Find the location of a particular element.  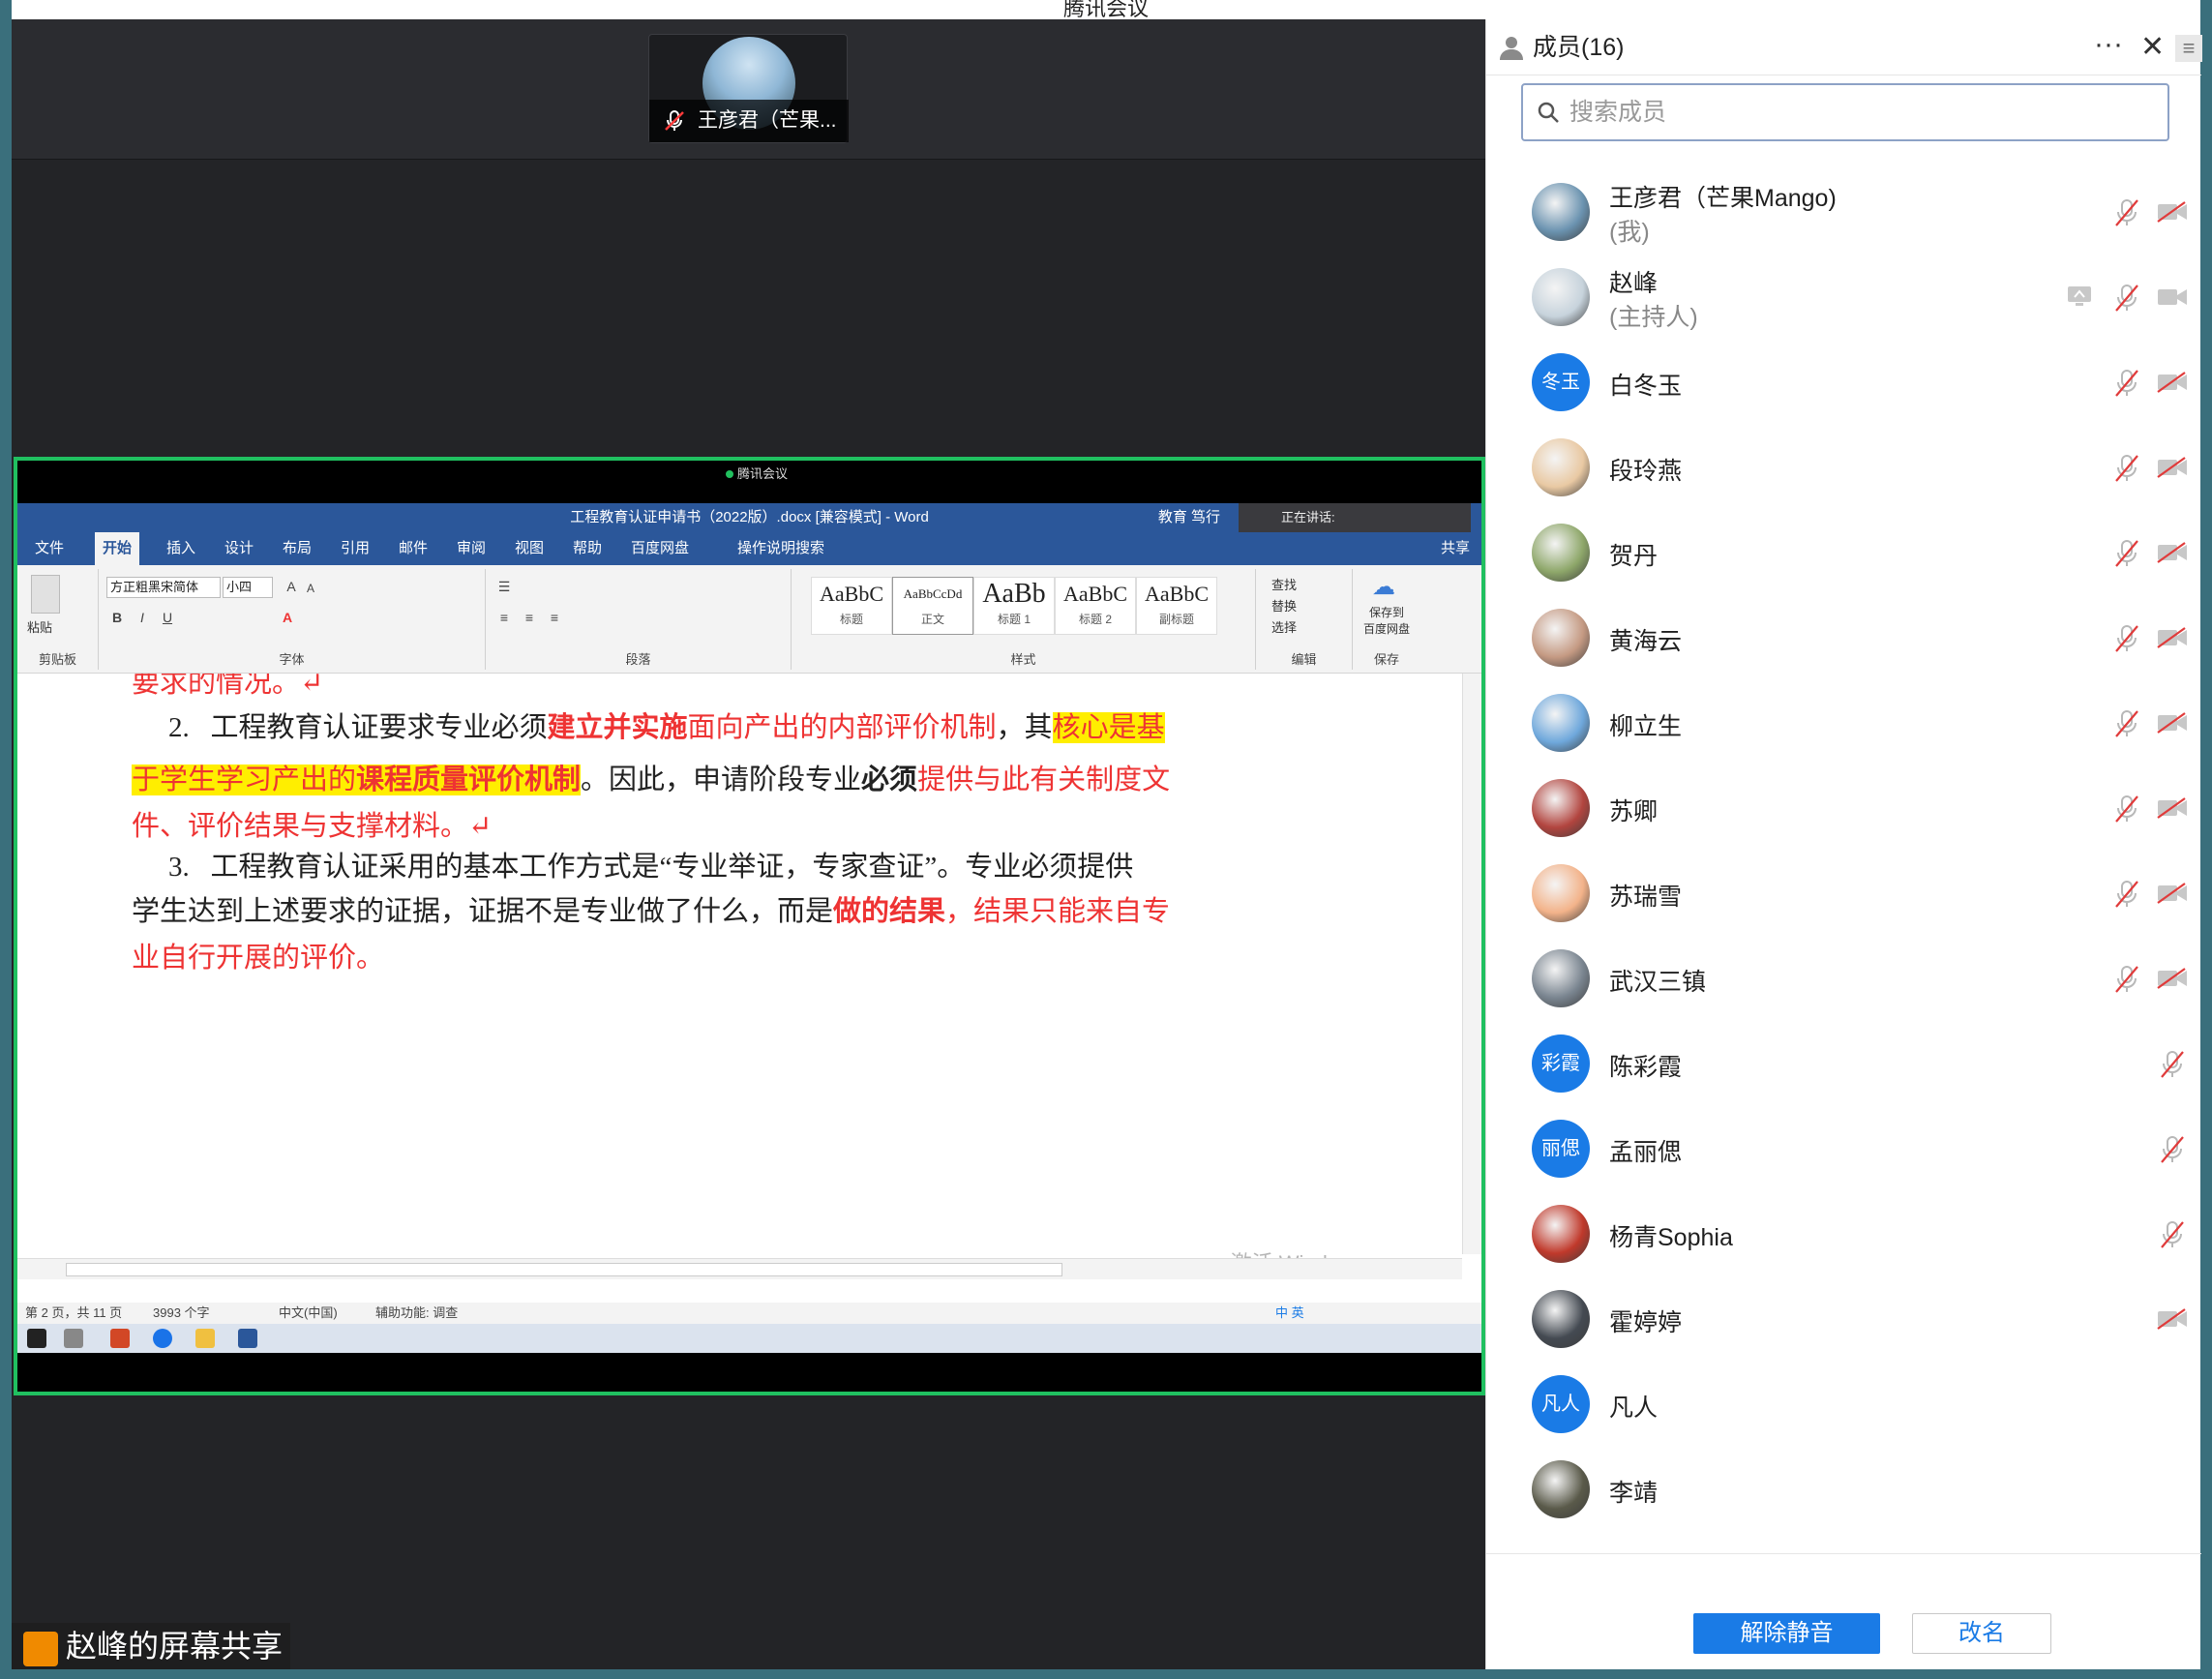

align-left-icon: ≡ is located at coordinates (504, 617).